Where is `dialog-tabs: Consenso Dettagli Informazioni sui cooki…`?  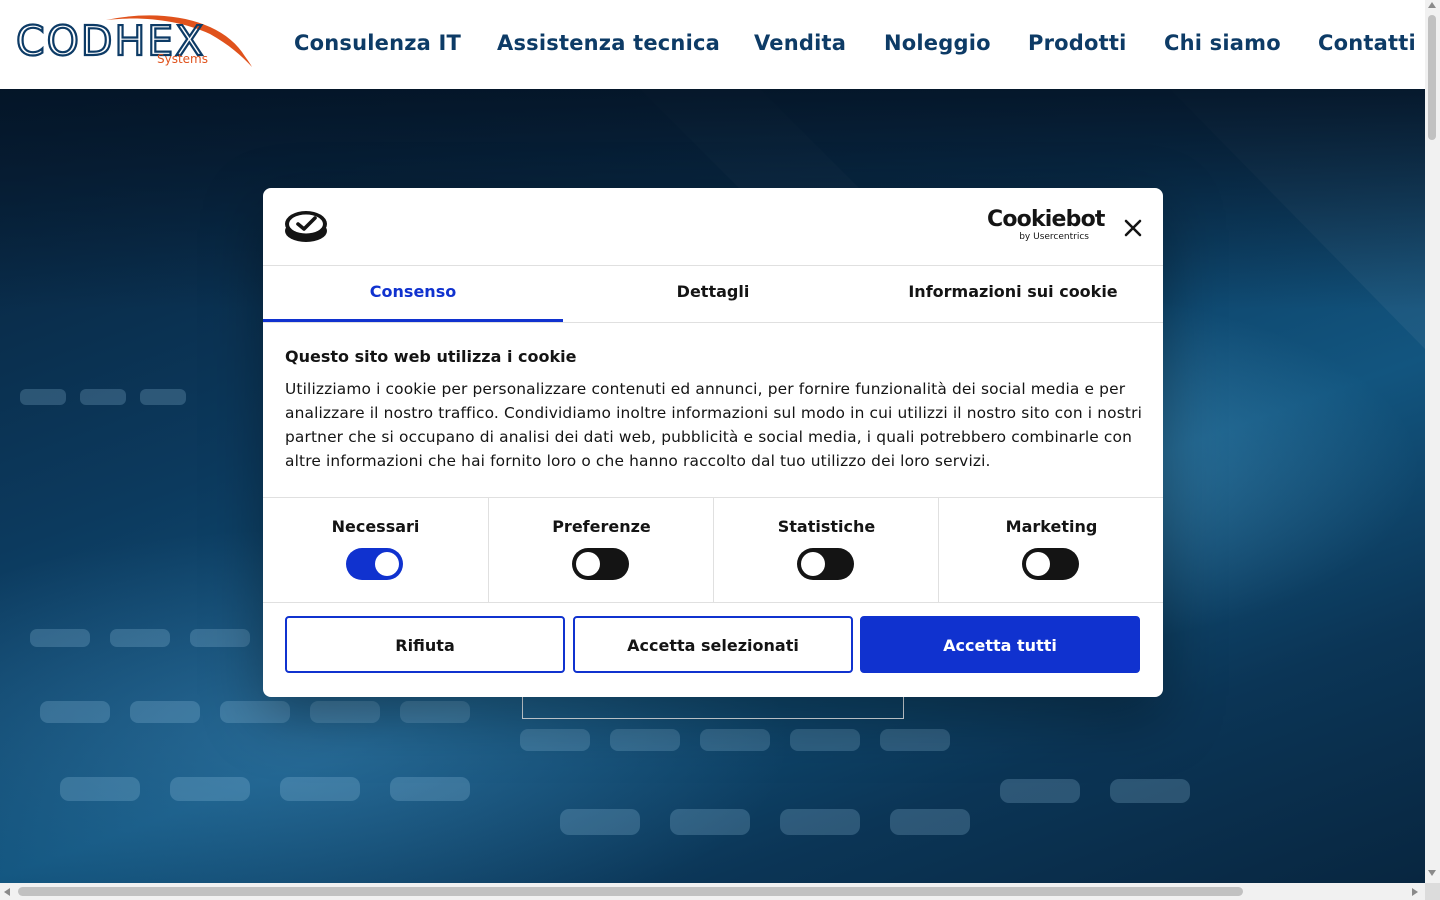
dialog-tabs: Consenso Dettagli Informazioni sui cooki… is located at coordinates (713, 294).